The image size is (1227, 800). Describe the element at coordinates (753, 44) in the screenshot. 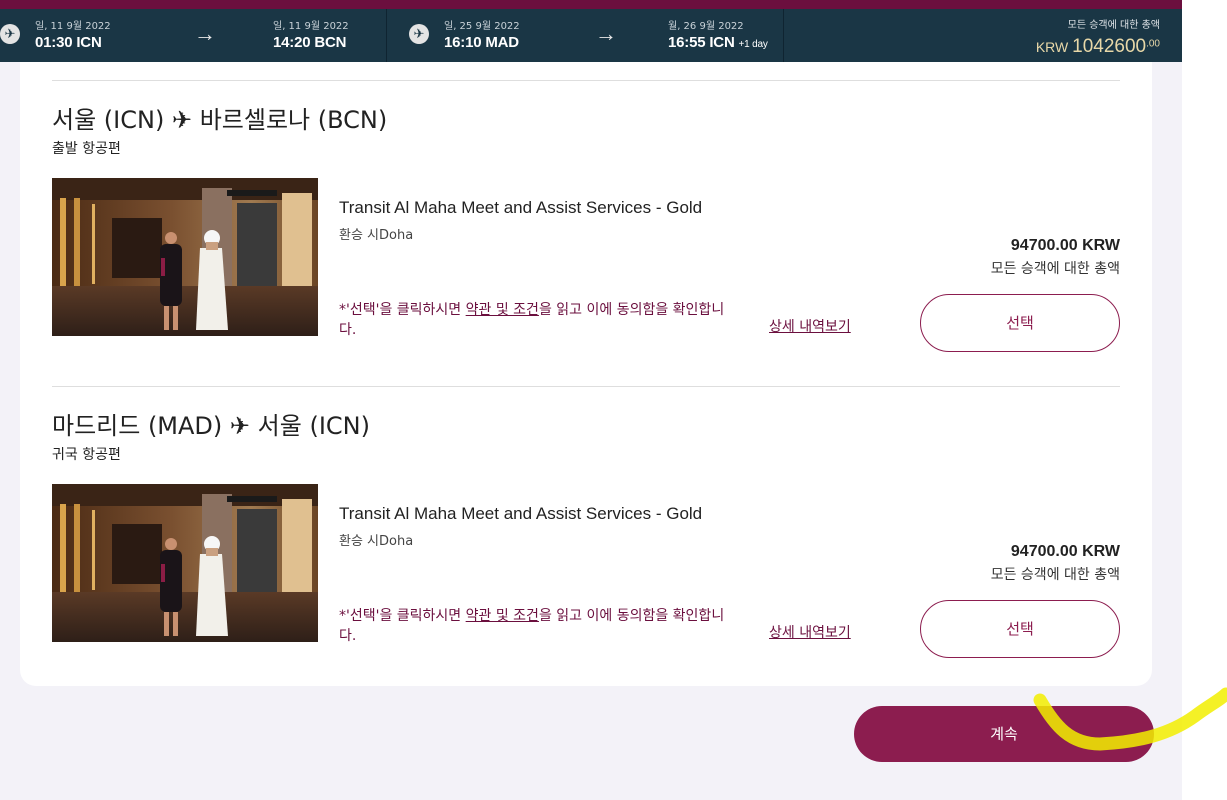

I see `day-offset: +1 day` at that location.